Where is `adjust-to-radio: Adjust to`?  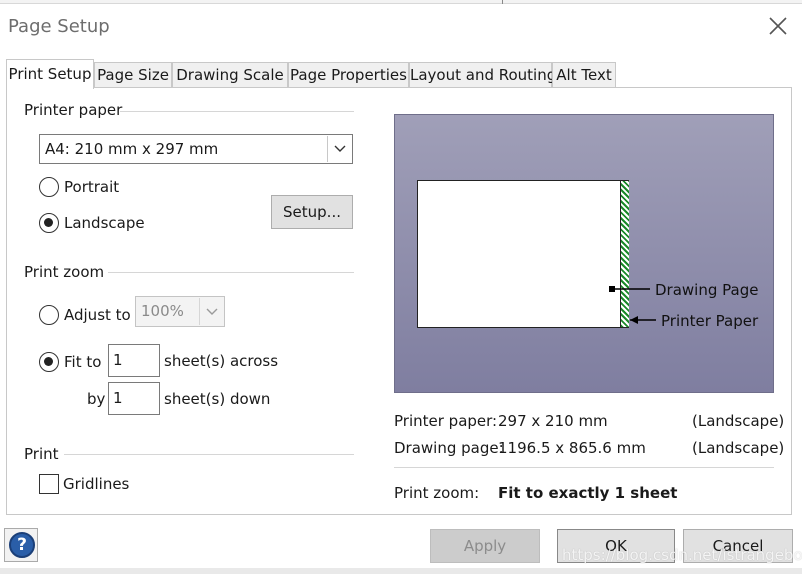 adjust-to-radio: Adjust to is located at coordinates (85, 315).